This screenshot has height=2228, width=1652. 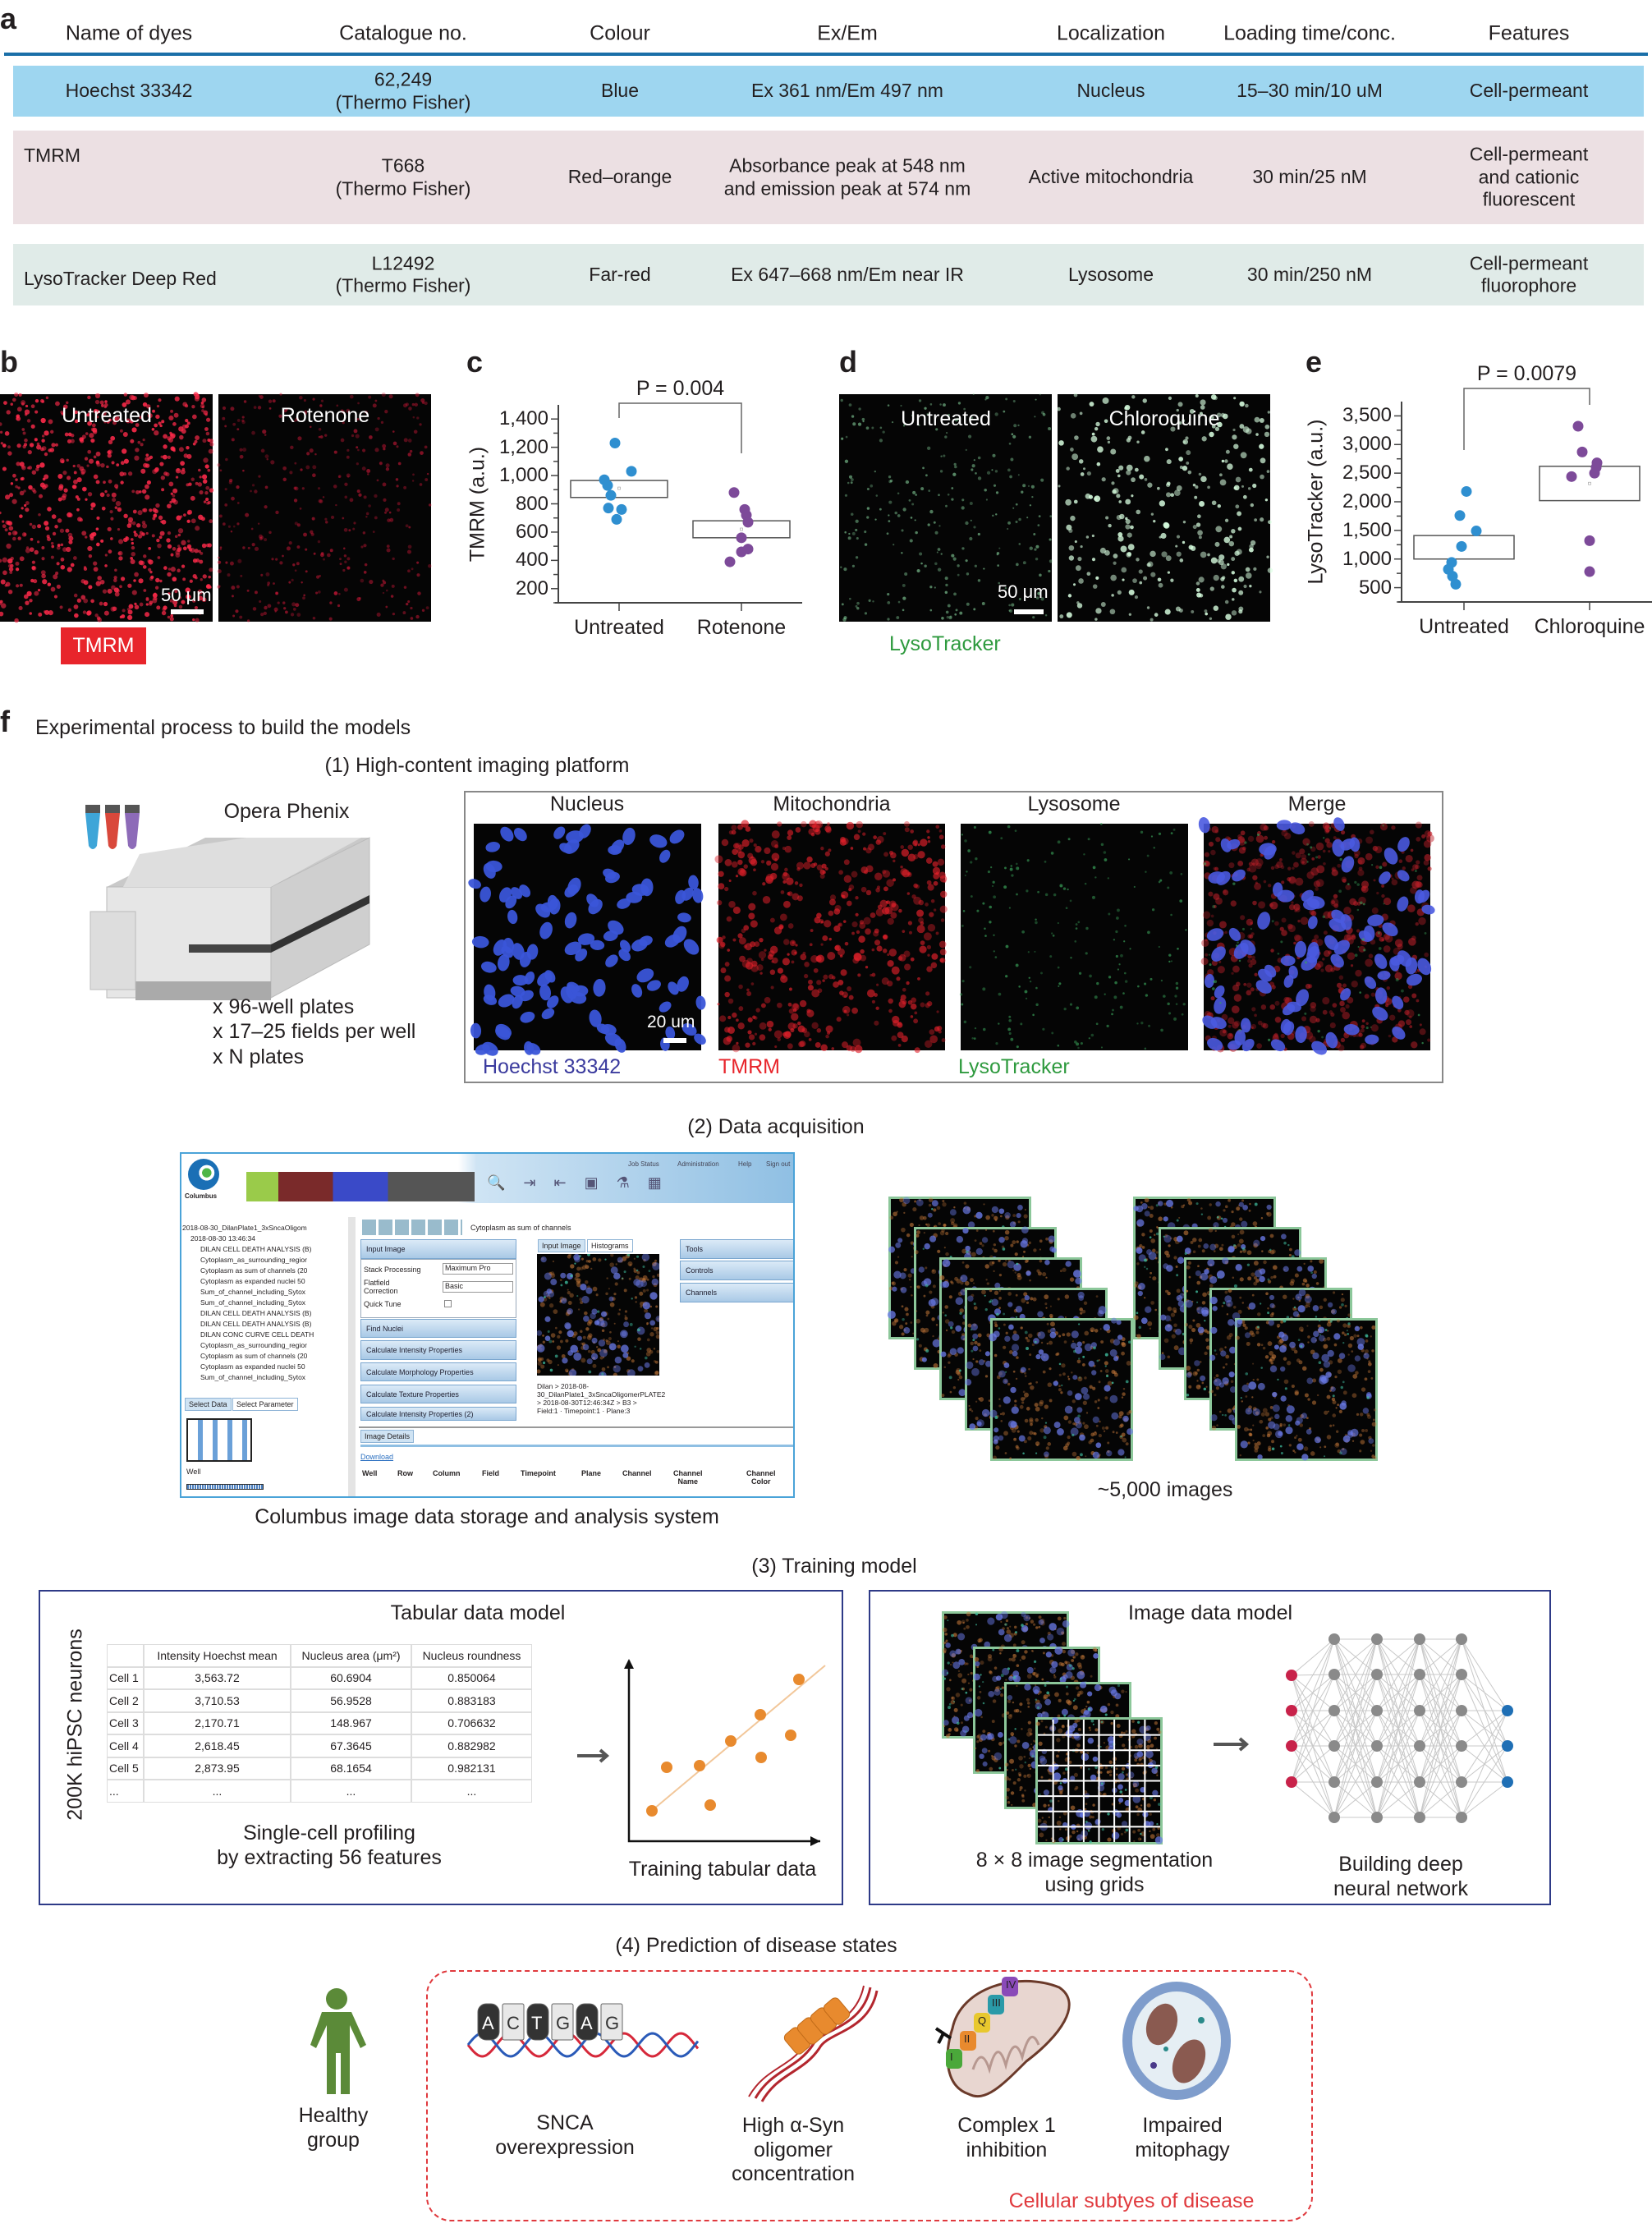 I want to click on tubes-icon, so click(x=112, y=827).